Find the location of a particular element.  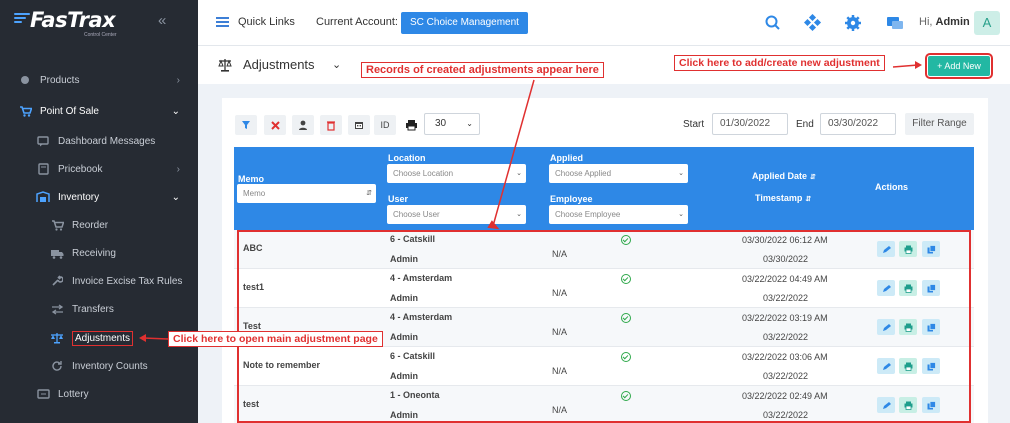

user-filter-icon is located at coordinates (303, 125).